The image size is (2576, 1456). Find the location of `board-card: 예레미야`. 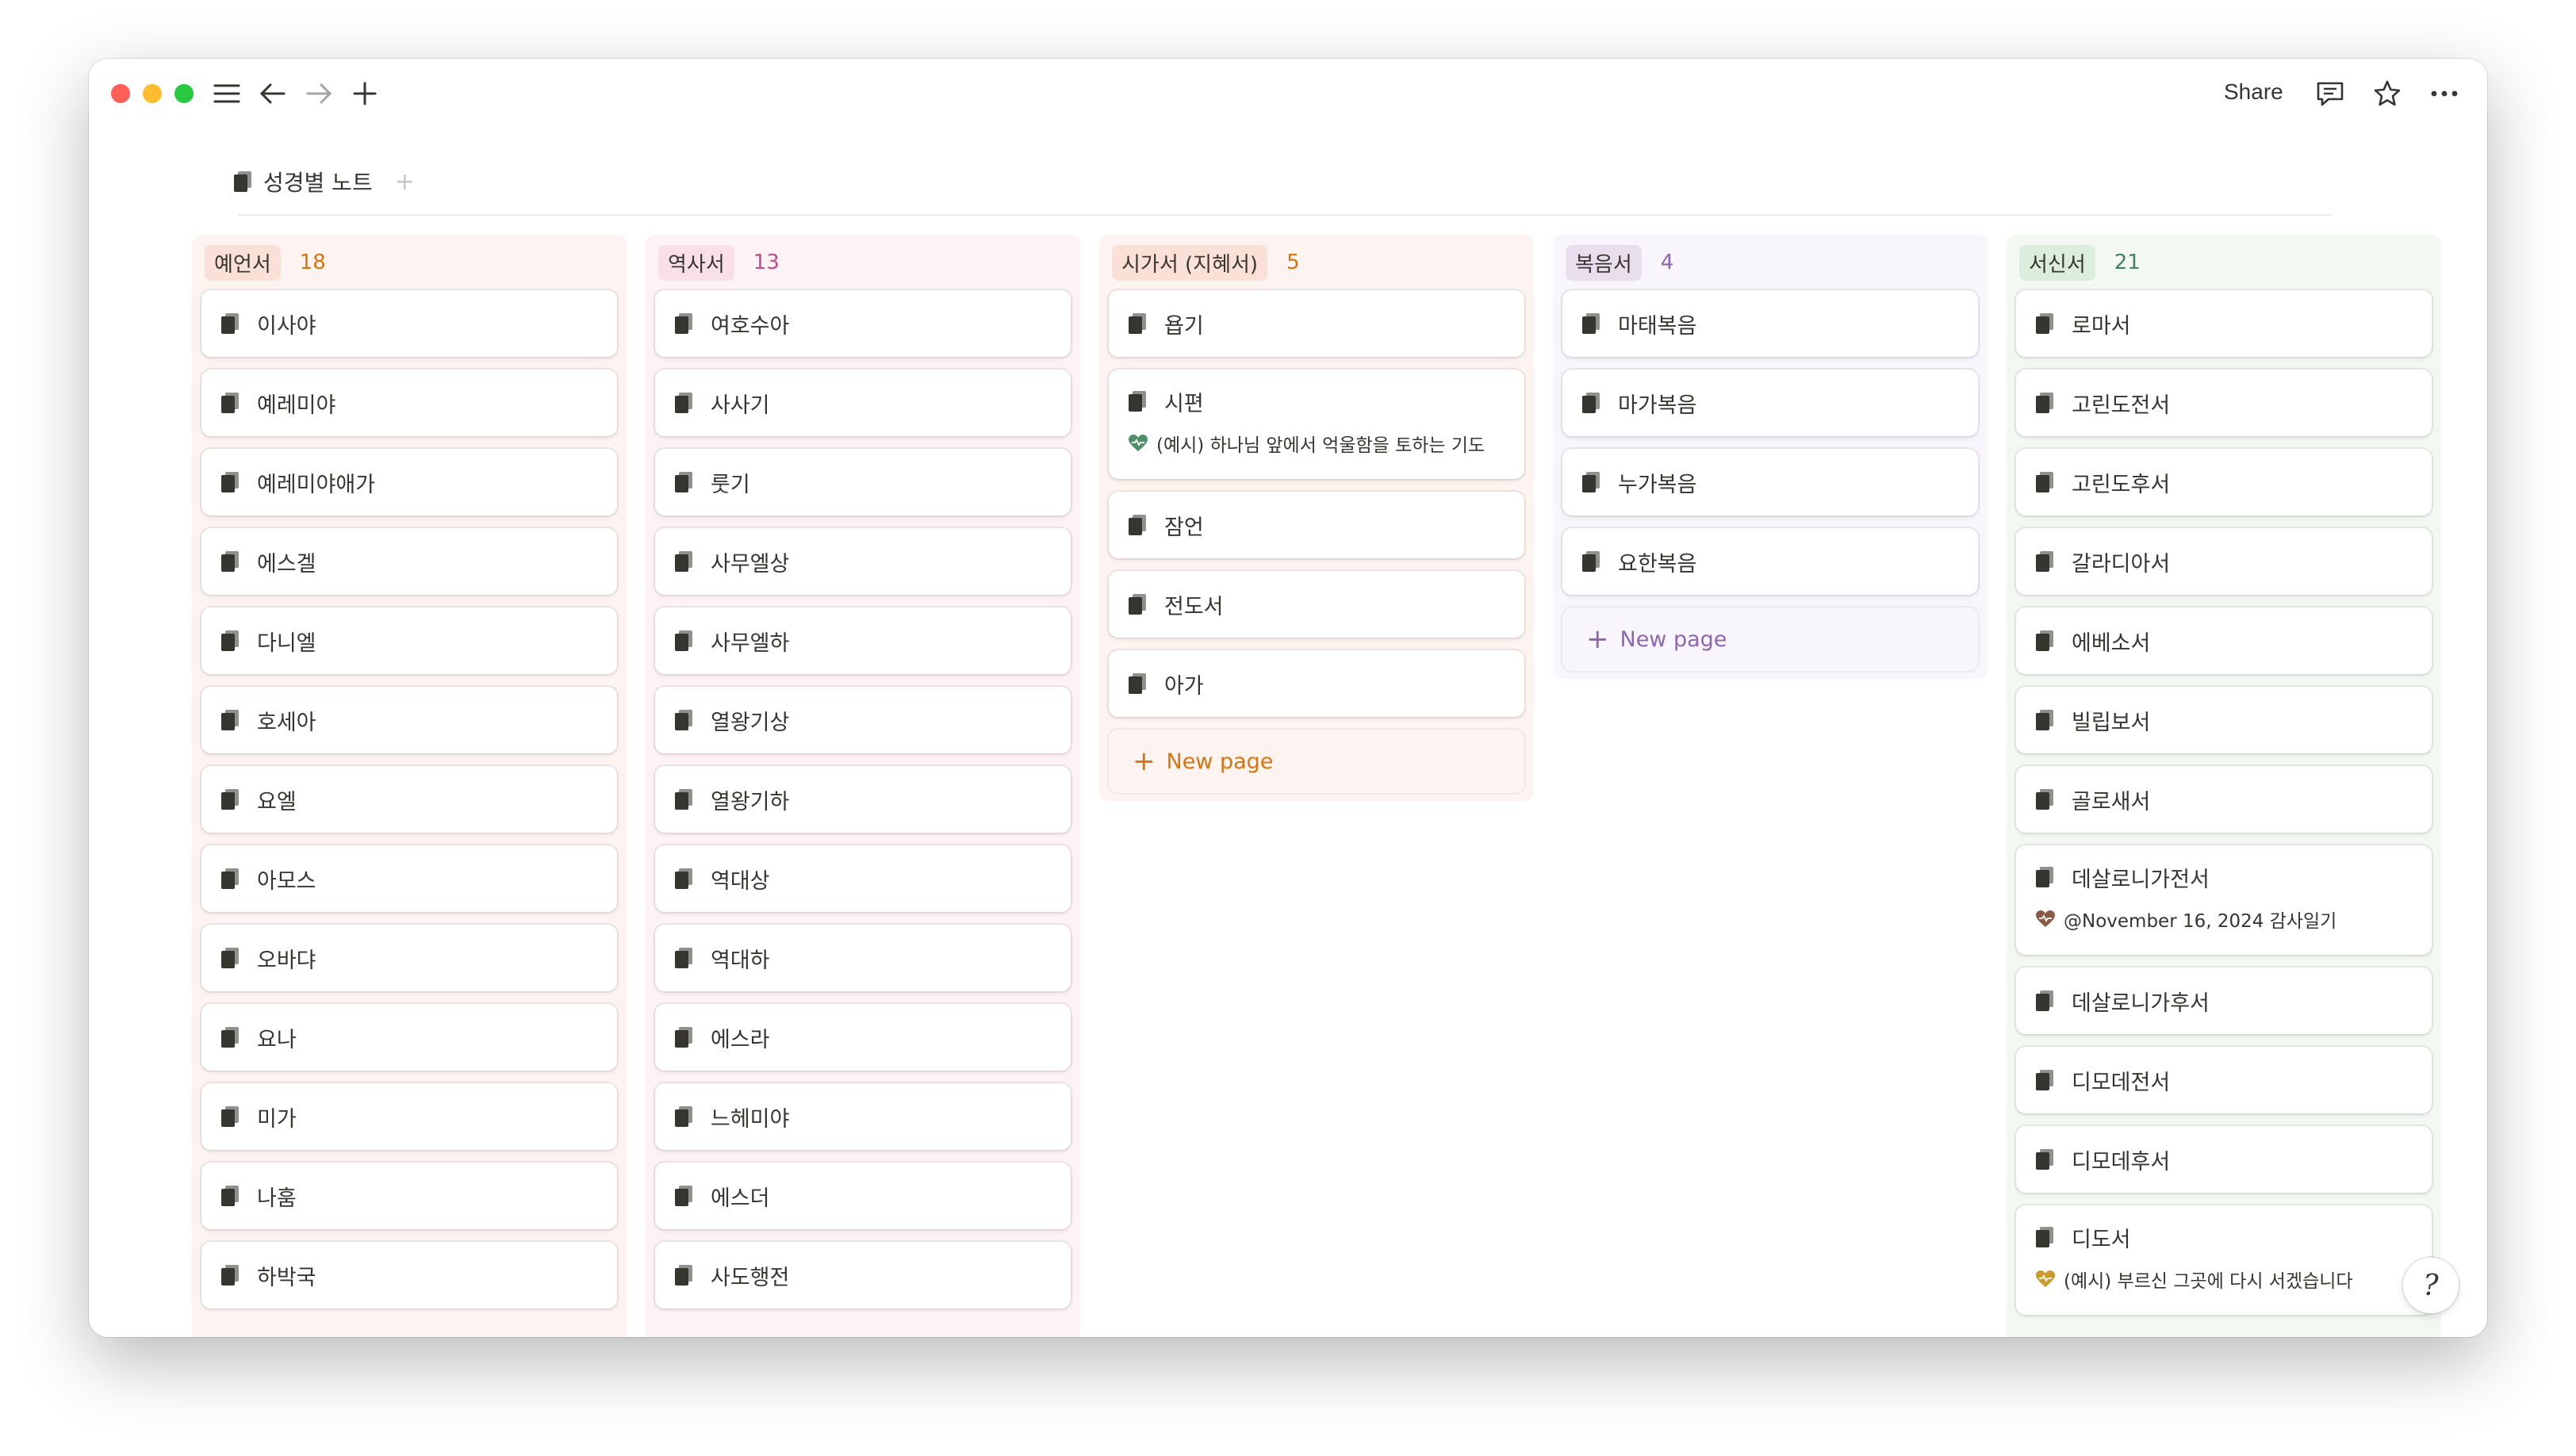

board-card: 예레미야 is located at coordinates (409, 403).